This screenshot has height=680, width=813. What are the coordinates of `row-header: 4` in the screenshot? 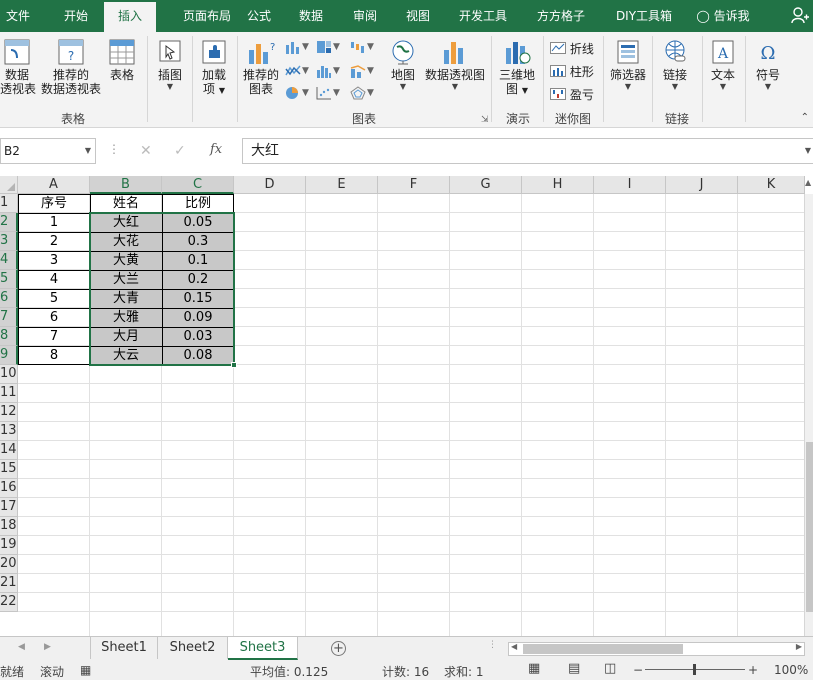 It's located at (9, 260).